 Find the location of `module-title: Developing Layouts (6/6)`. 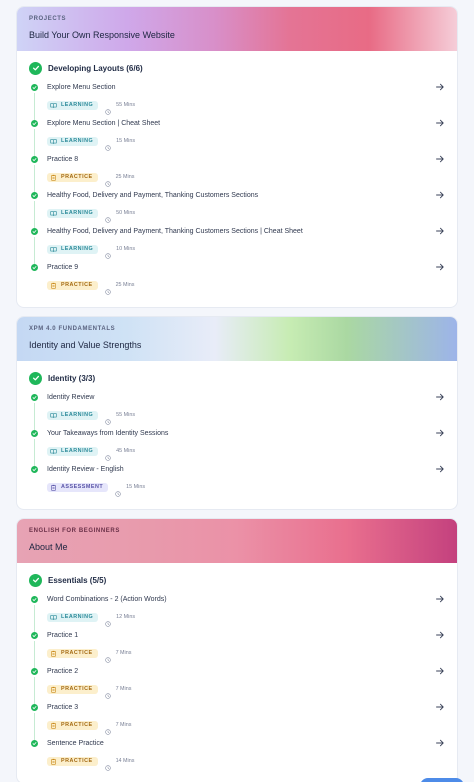

module-title: Developing Layouts (6/6) is located at coordinates (95, 68).